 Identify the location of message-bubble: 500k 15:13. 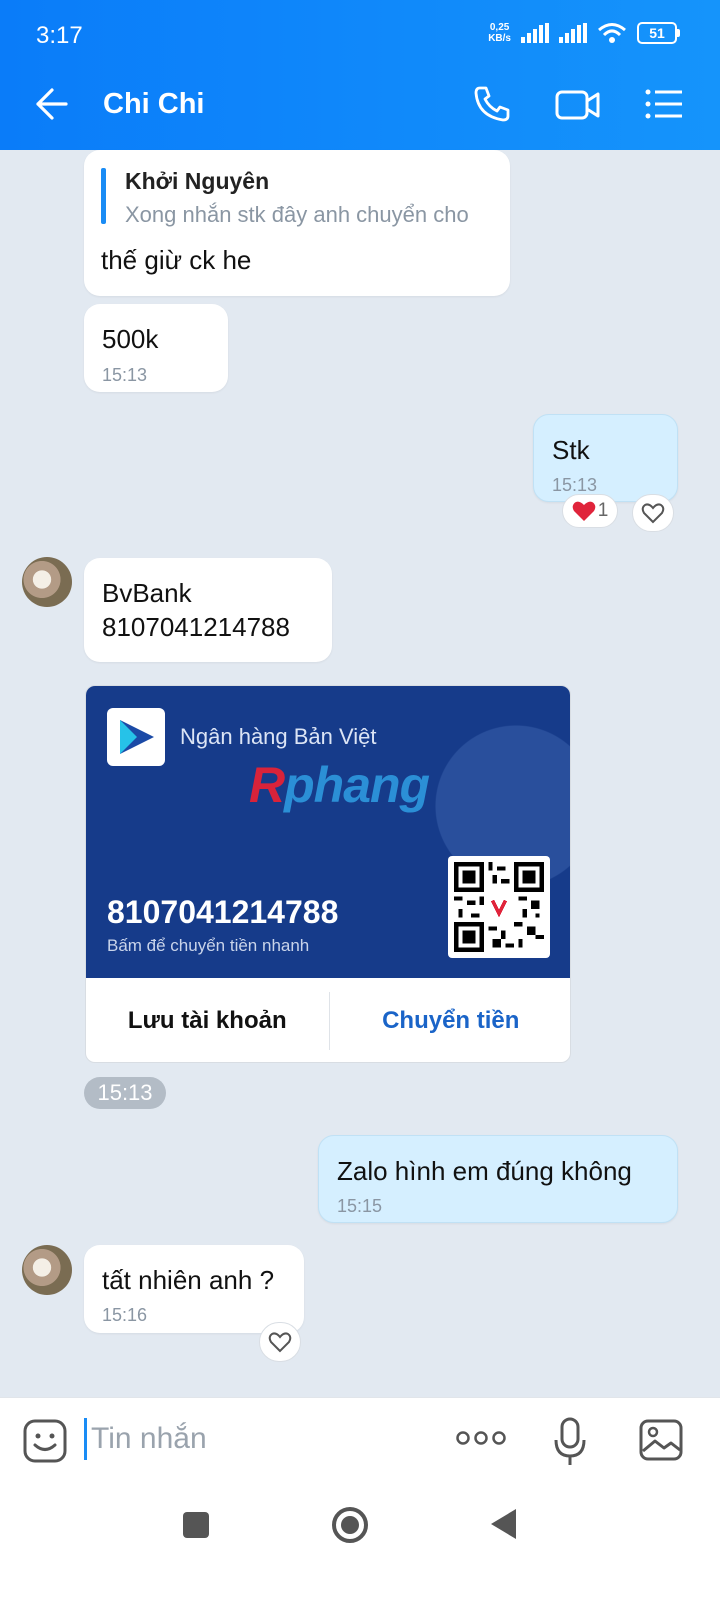
(156, 348).